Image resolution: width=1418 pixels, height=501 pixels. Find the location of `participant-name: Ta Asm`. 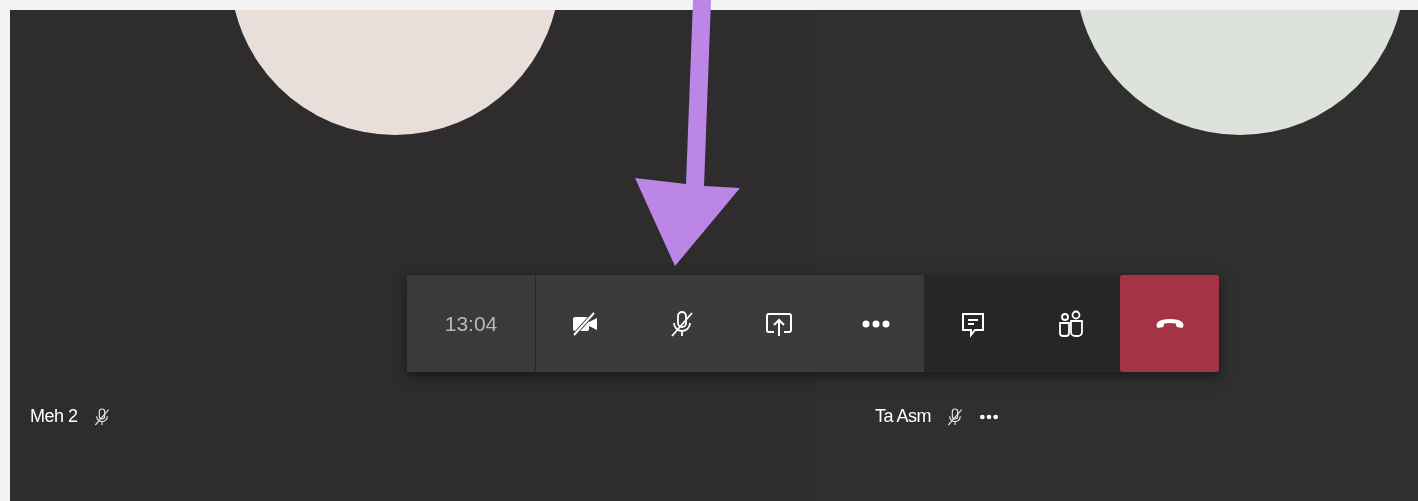

participant-name: Ta Asm is located at coordinates (903, 416).